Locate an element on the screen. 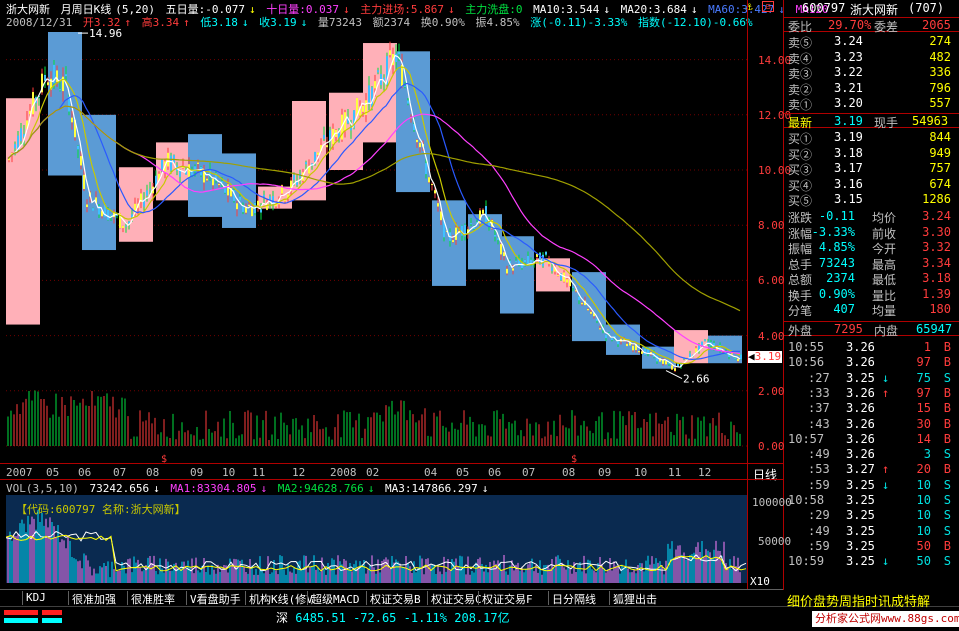  ask-row: 卖③ 3.22 336 is located at coordinates (871, 73).